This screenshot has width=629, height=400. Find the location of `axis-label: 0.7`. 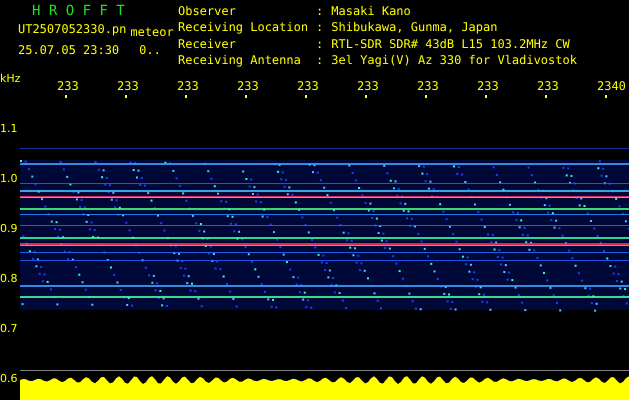

axis-label: 0.7 is located at coordinates (9, 329).